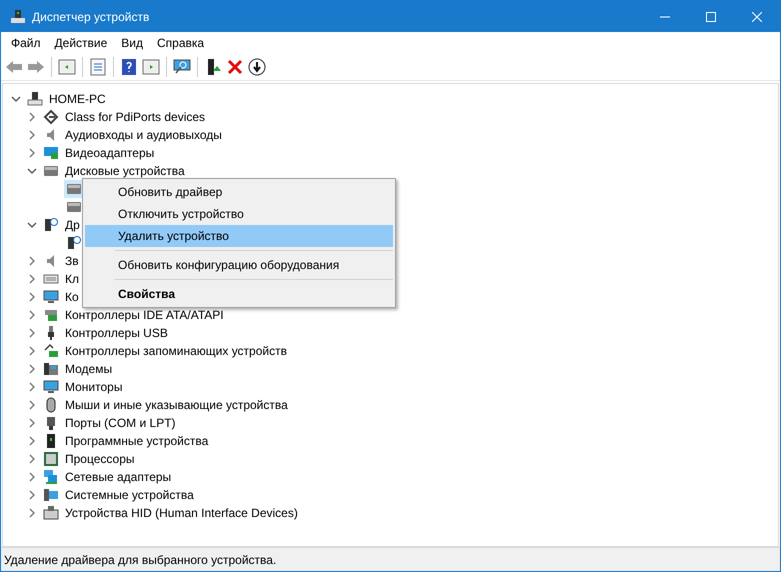  I want to click on window-title: Диспетчер устройств, so click(91, 17).